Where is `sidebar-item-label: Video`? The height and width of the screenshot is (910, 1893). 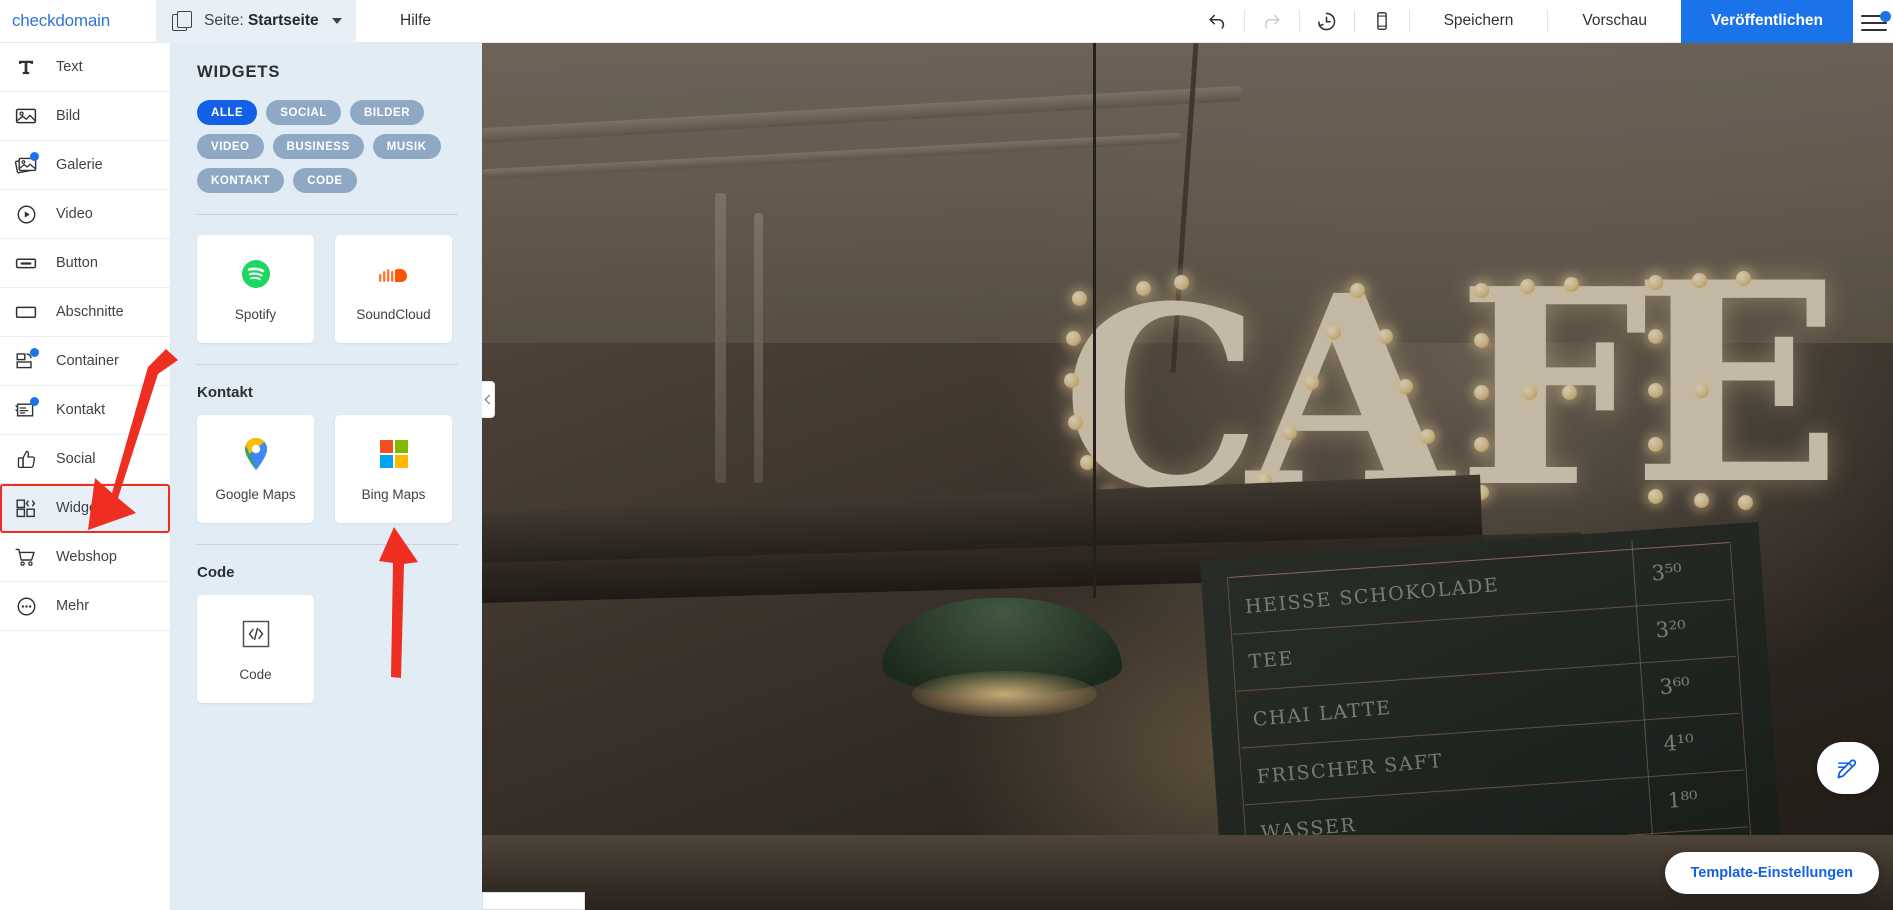 sidebar-item-label: Video is located at coordinates (74, 214).